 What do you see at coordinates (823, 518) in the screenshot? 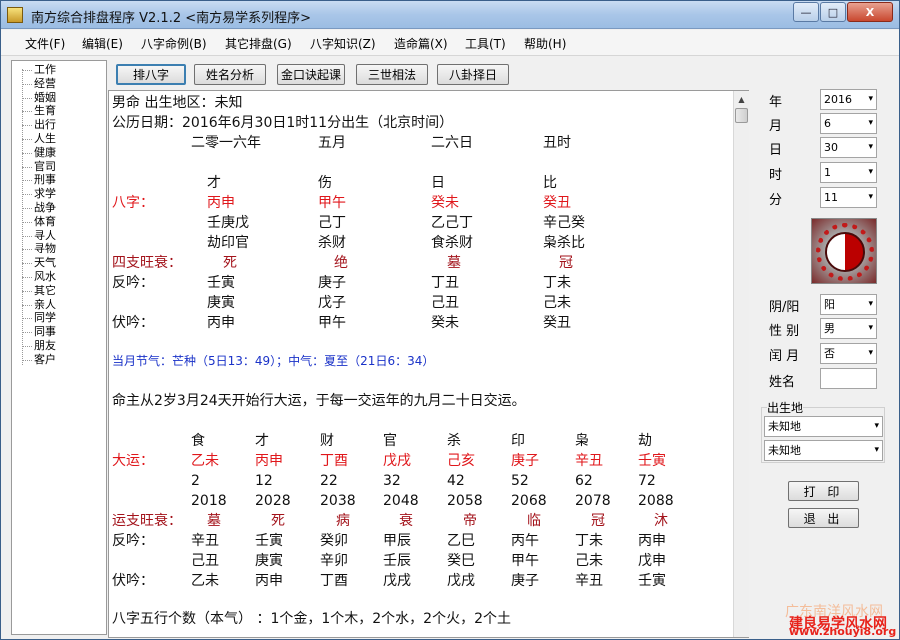
I see `exit-button: 退 出` at bounding box center [823, 518].